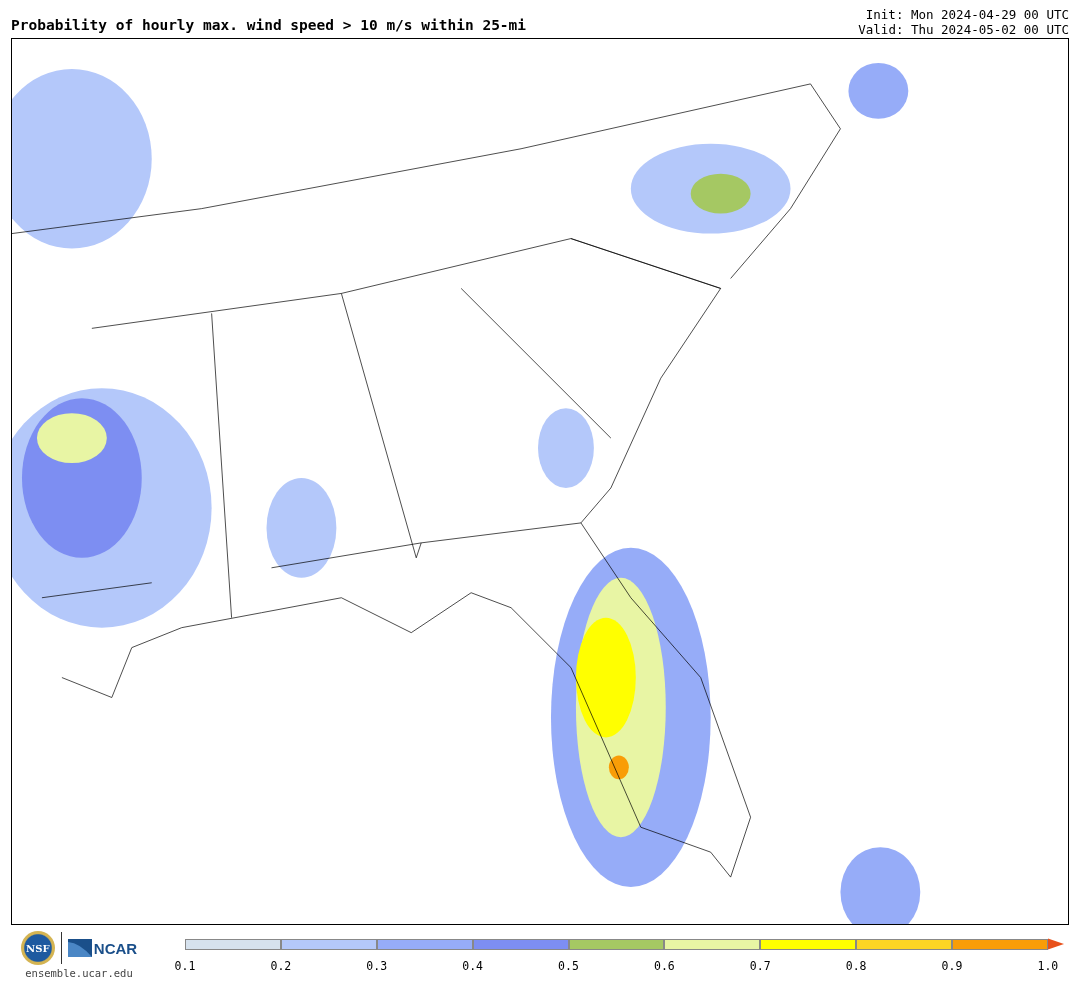 The width and height of the screenshot is (1080, 988). I want to click on nsf-logo: NSF, so click(37, 948).